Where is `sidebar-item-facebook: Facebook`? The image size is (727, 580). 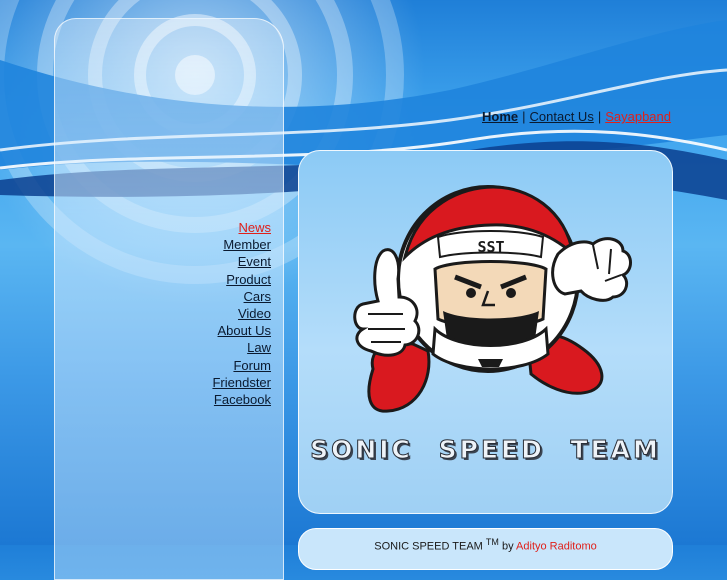
sidebar-item-facebook: Facebook is located at coordinates (210, 399).